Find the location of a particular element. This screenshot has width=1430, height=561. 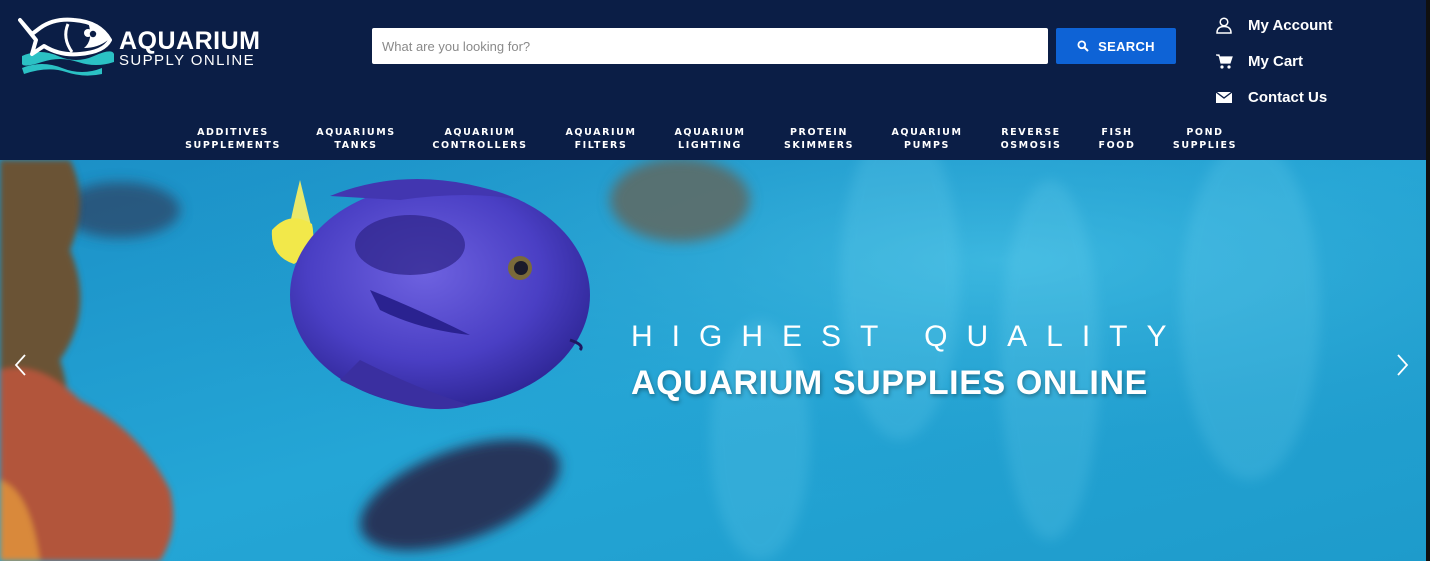

contact-us-label: Contact Us is located at coordinates (1288, 97).